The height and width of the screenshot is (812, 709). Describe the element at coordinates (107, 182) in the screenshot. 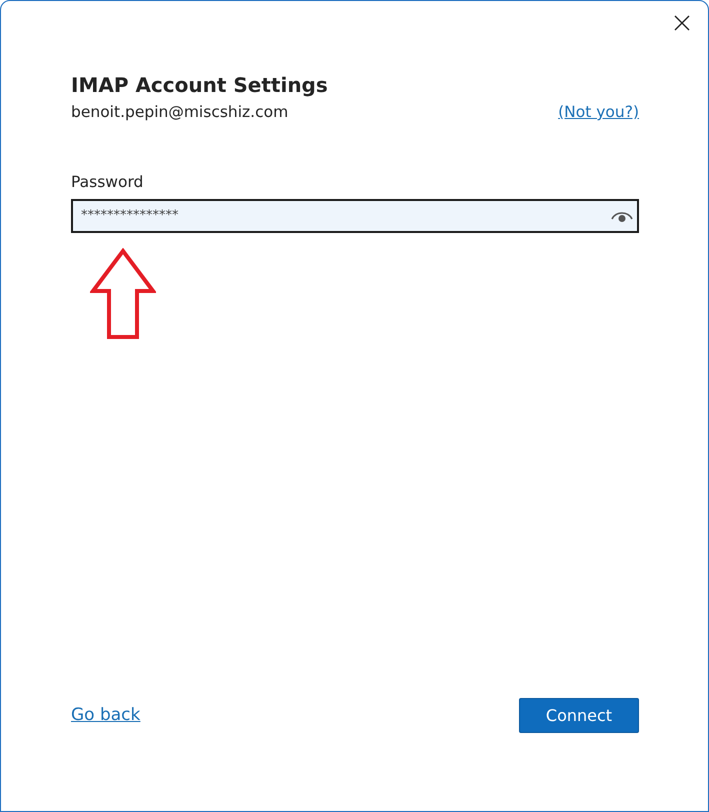

I see `password-label: Password` at that location.